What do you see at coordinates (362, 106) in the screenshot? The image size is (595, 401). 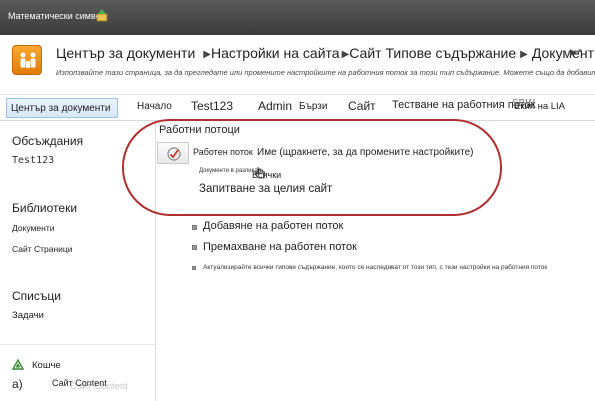 I see `topnav-site: Сайт` at bounding box center [362, 106].